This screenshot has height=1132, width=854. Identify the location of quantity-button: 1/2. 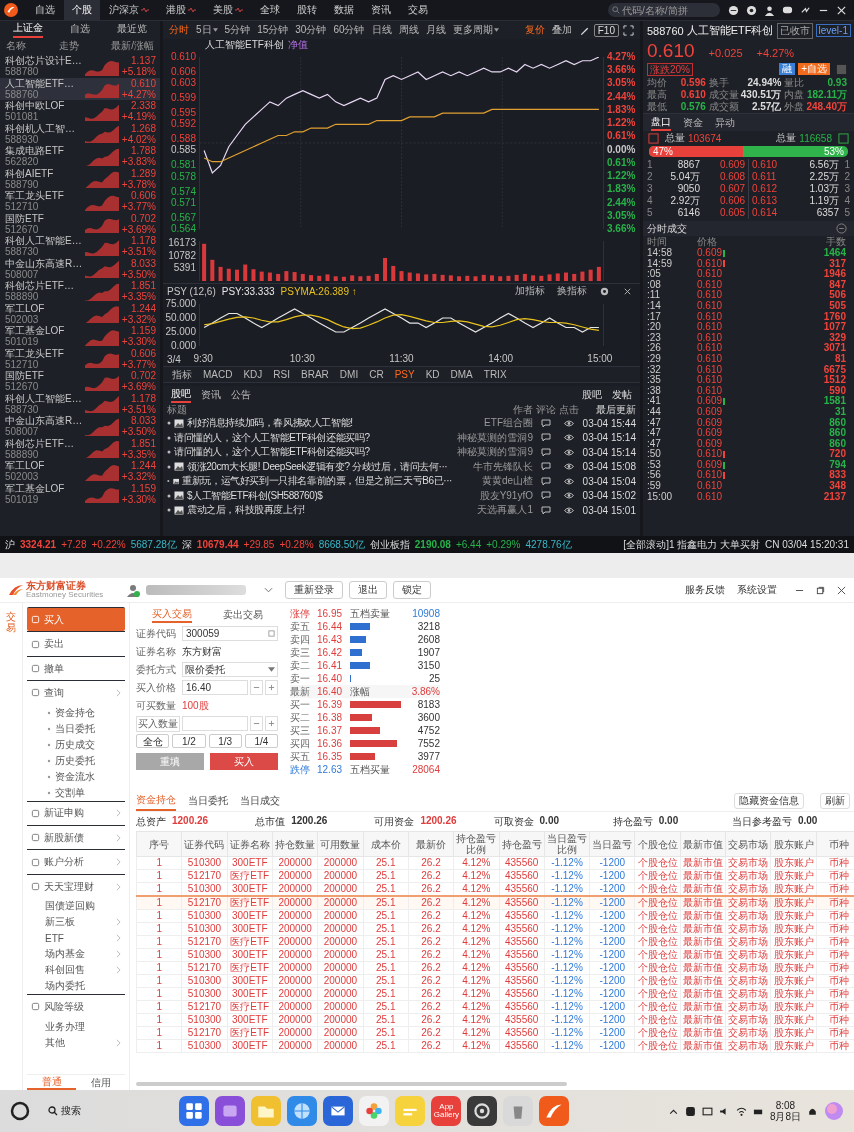
(189, 741).